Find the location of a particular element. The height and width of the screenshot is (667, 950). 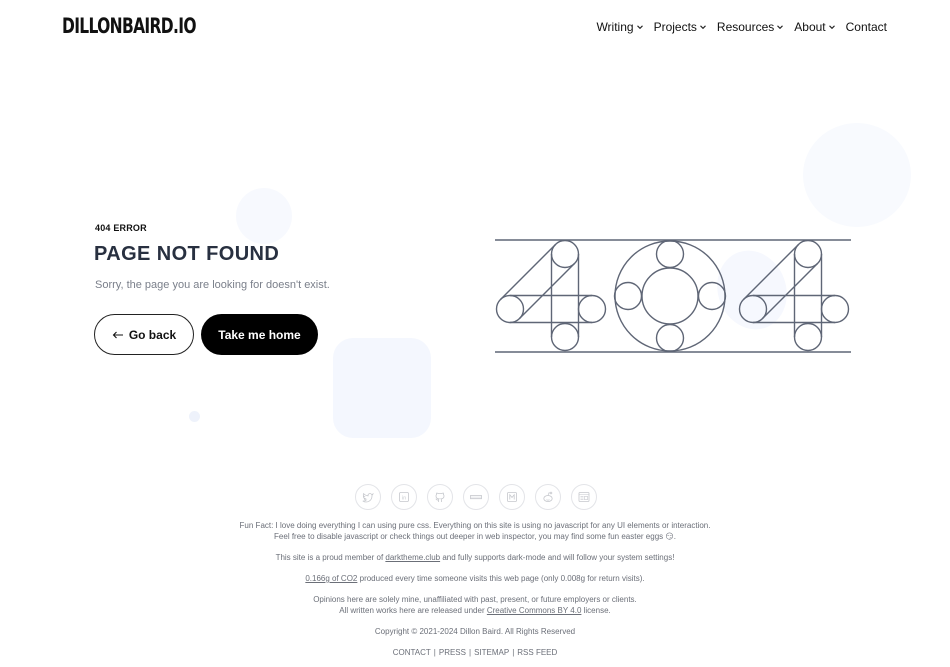

darktheme-club-link: darktheme.club is located at coordinates (412, 557).